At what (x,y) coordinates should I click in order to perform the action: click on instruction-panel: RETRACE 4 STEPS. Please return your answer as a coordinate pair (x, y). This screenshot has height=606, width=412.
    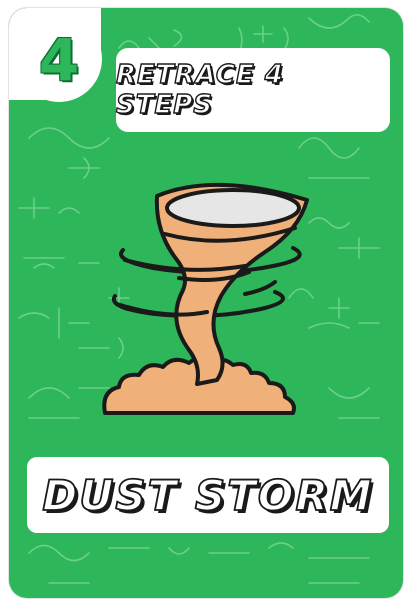
    Looking at the image, I should click on (252, 90).